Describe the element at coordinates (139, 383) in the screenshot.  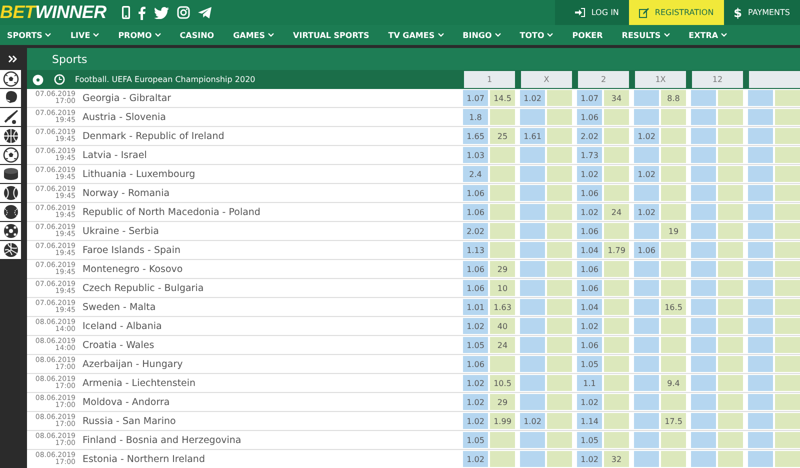
I see `match-teams: Armenia - Liechtenstein` at that location.